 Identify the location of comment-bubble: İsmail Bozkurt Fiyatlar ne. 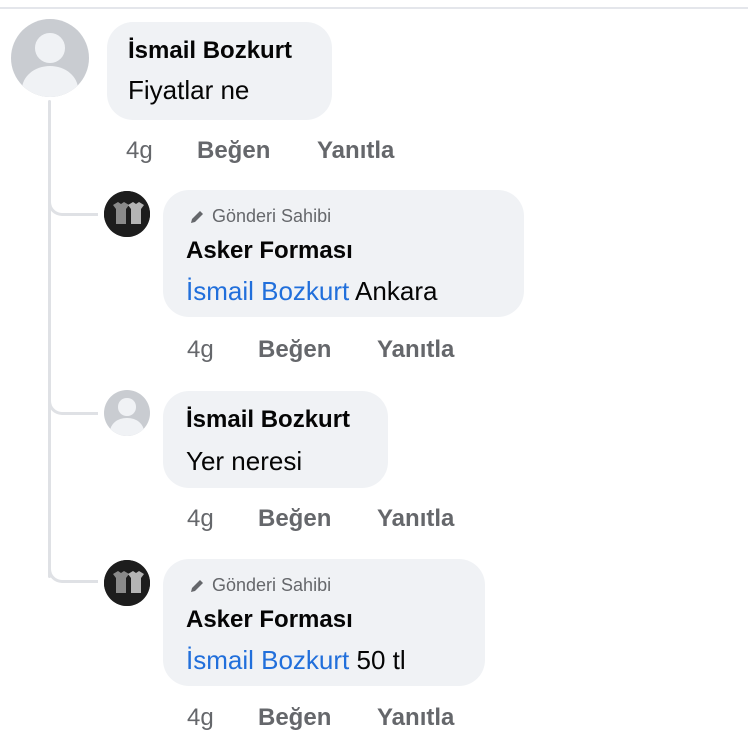
(219, 71).